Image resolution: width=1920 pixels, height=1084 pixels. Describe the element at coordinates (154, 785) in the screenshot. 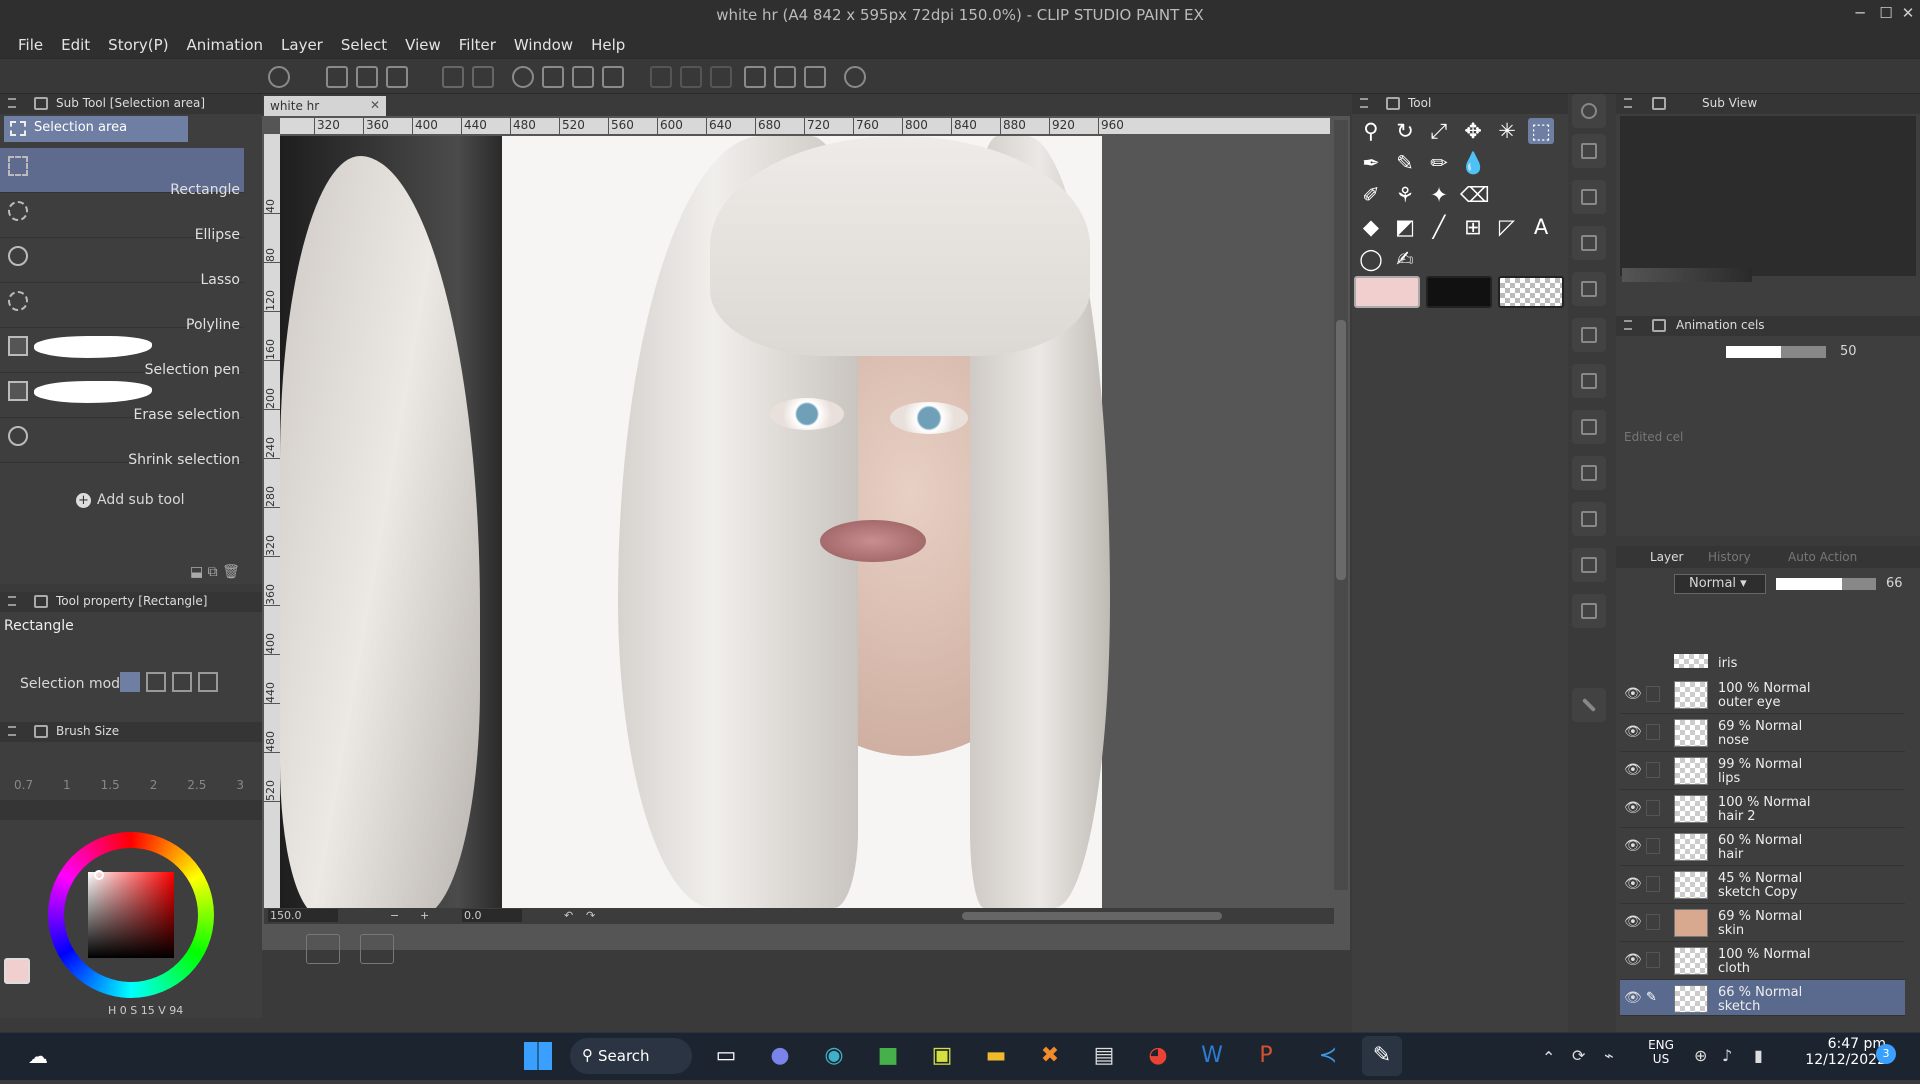

I see `brush-size-preset: 2` at that location.